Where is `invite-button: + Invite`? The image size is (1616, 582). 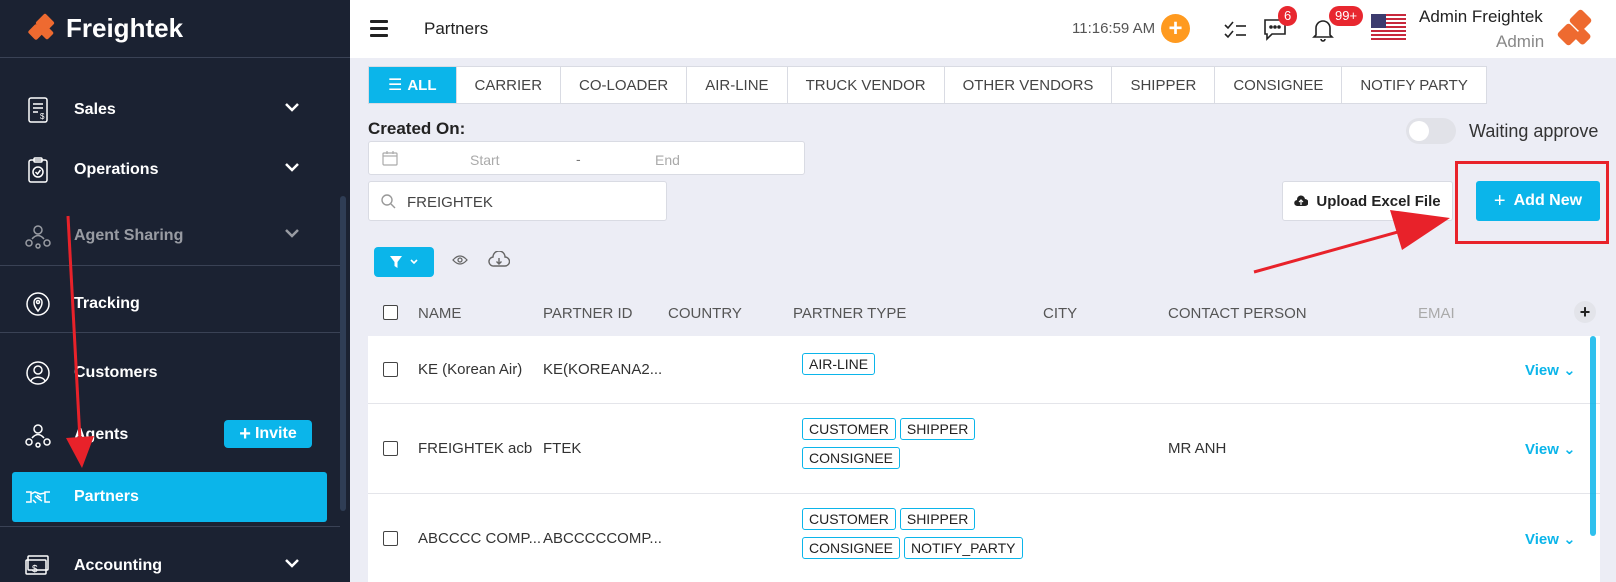
invite-button: + Invite is located at coordinates (268, 434).